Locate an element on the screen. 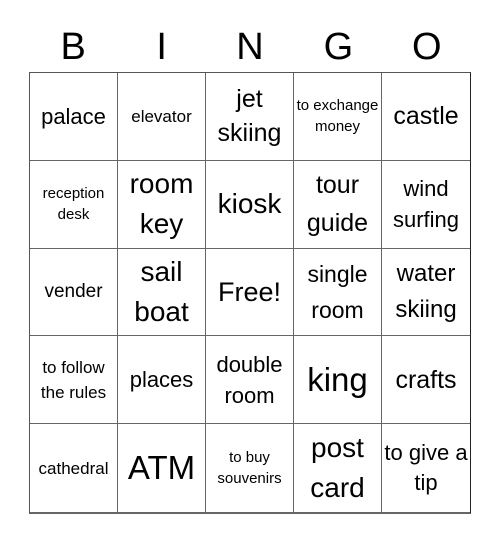 The height and width of the screenshot is (544, 500). bingo-cell: vender is located at coordinates (74, 292).